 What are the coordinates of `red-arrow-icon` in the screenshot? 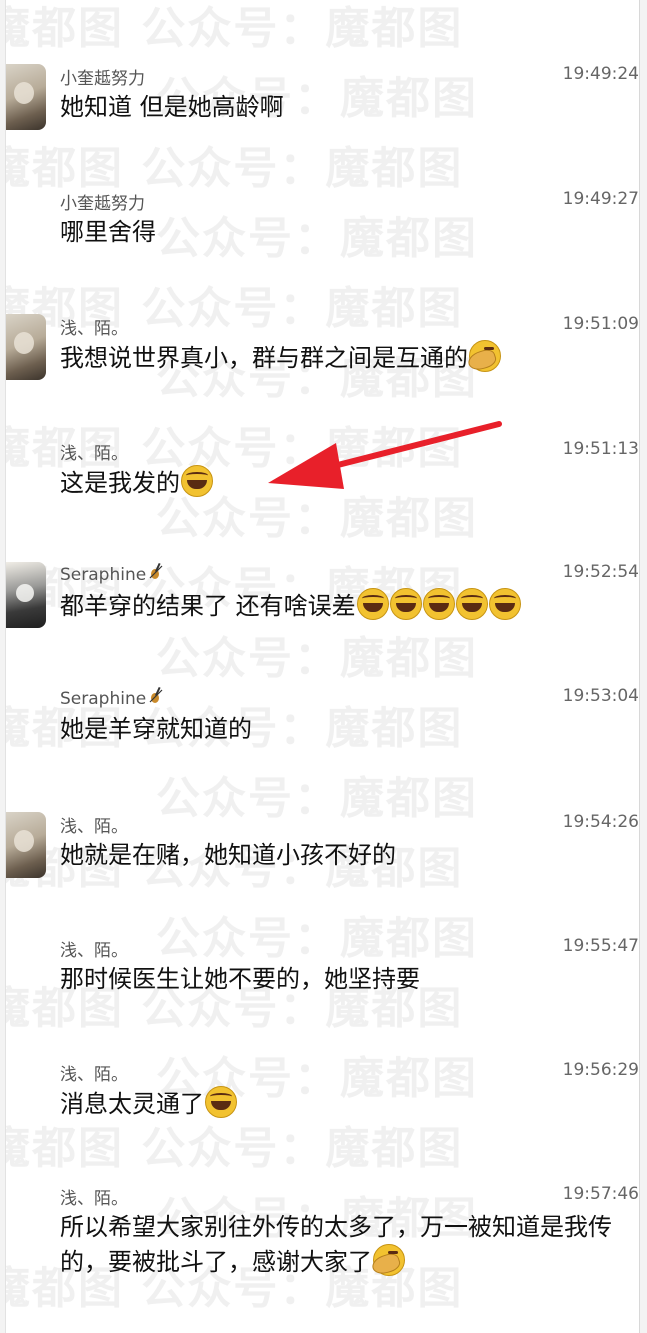 It's located at (385, 455).